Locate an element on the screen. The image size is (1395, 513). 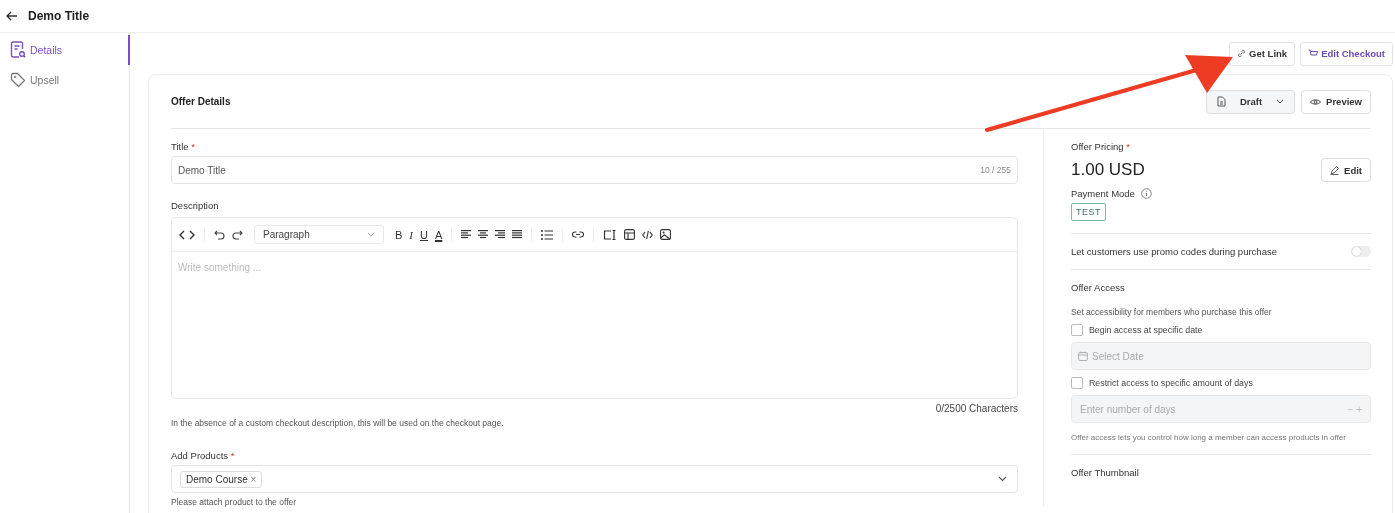
setting-label: Let customers use promo codes during purchase is located at coordinates (1174, 251).